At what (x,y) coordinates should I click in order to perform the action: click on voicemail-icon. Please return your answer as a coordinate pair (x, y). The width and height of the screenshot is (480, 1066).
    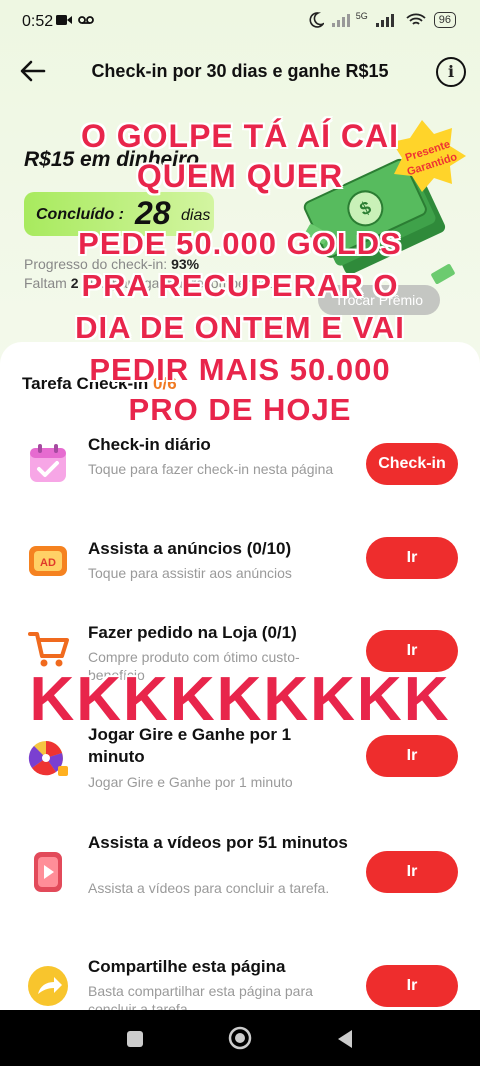
    Looking at the image, I should click on (86, 20).